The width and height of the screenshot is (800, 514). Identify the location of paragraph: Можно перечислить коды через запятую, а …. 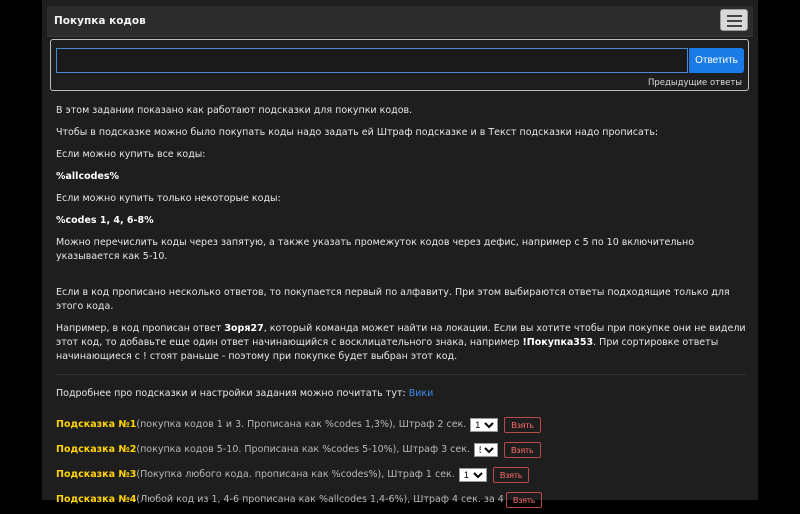
(375, 249).